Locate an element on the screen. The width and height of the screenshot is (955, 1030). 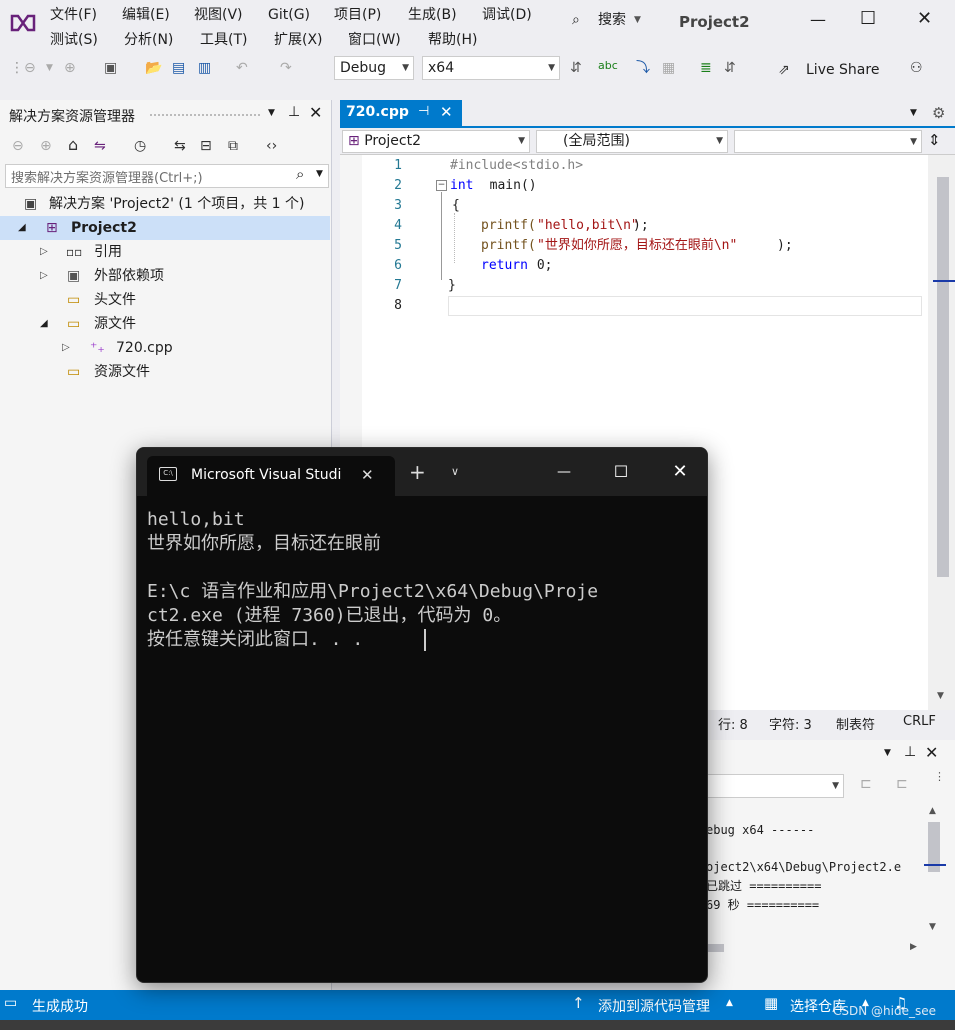
find-message-icon: ⊏ is located at coordinates (866, 784).